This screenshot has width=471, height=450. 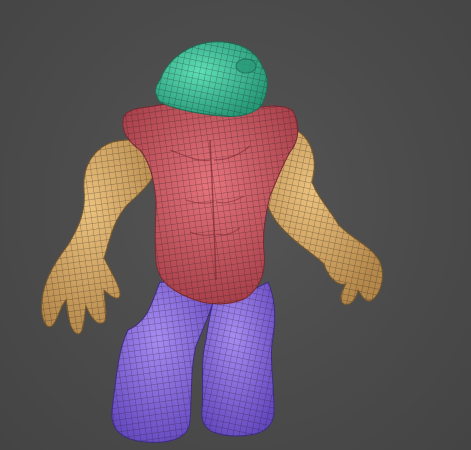 What do you see at coordinates (193, 362) in the screenshot?
I see `polygroup-legs` at bounding box center [193, 362].